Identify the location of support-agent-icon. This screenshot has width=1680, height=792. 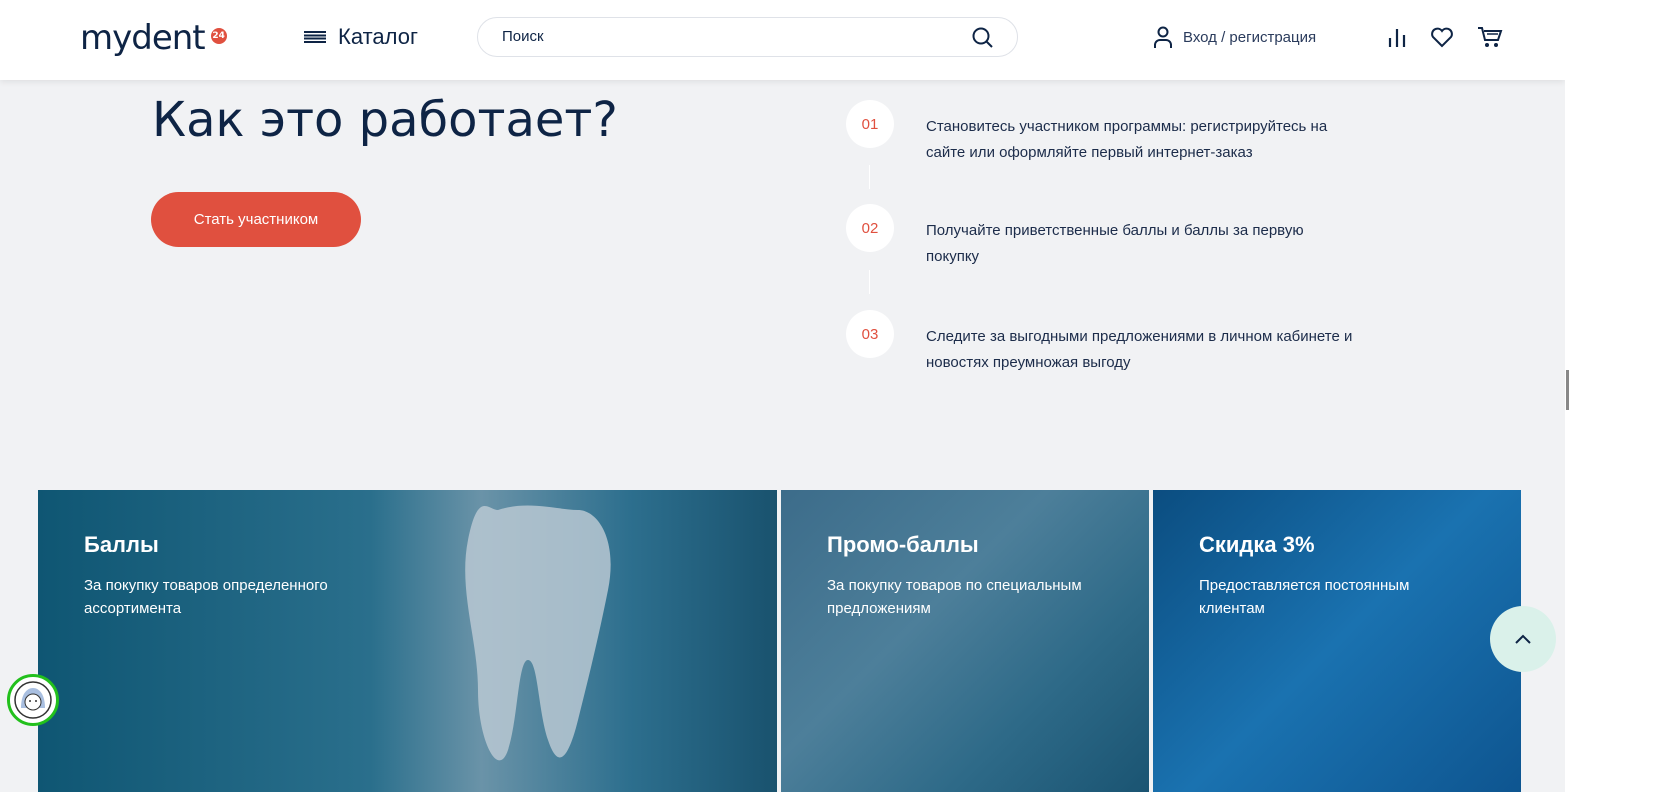
(33, 700).